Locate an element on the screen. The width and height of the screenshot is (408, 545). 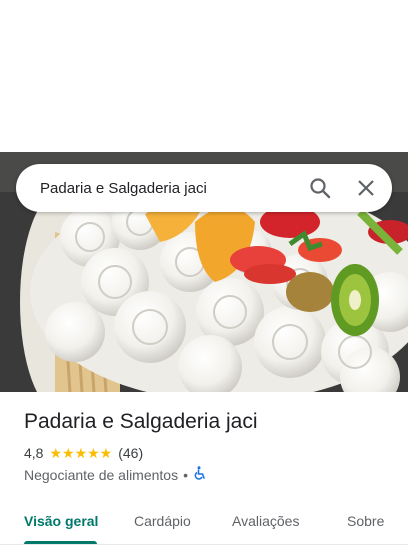
rating-row: 4,8 ★★★★★ (46) is located at coordinates (83, 453).